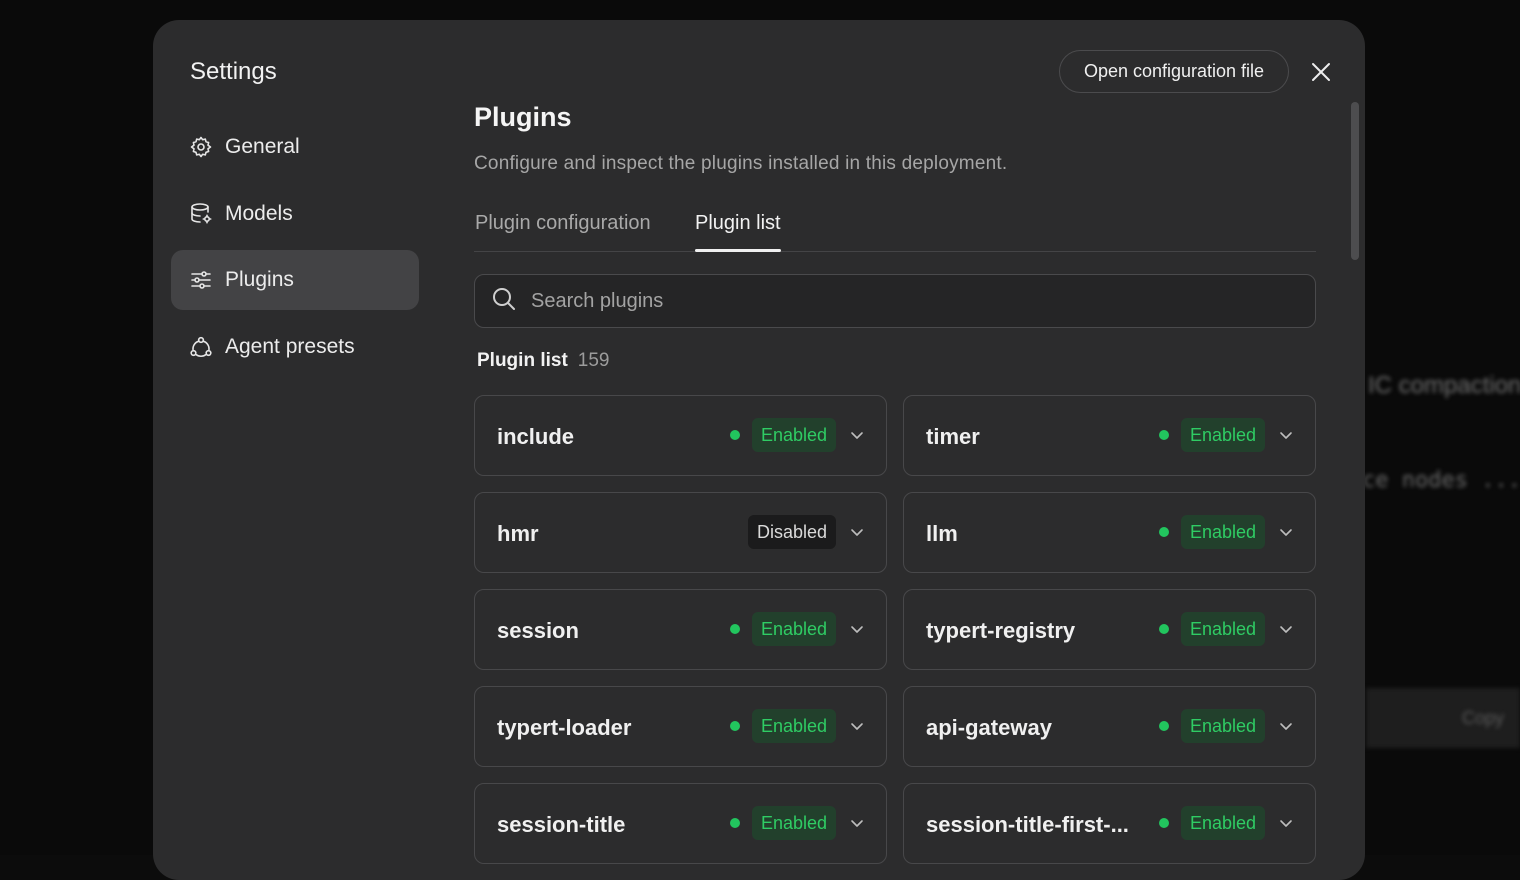 This screenshot has width=1520, height=880. I want to click on sidebar-item-plugins: Plugins, so click(295, 280).